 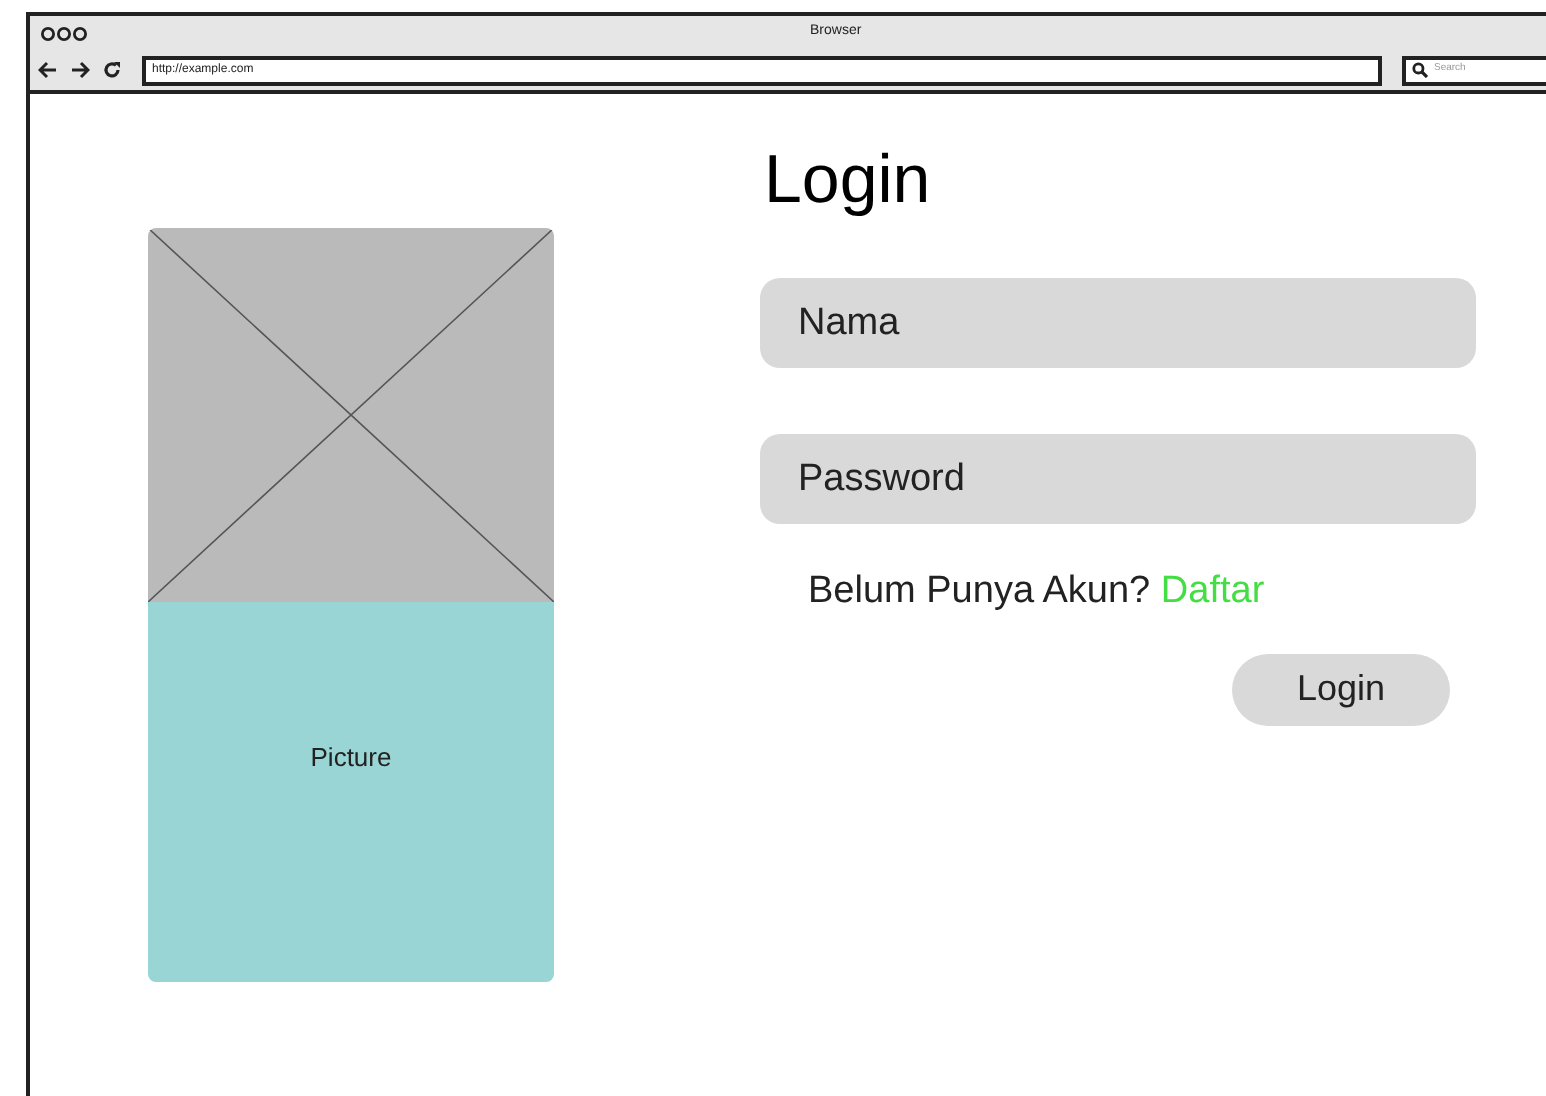 What do you see at coordinates (1037, 592) in the screenshot?
I see `signup-prompt: Belum Punya Akun? Daftar` at bounding box center [1037, 592].